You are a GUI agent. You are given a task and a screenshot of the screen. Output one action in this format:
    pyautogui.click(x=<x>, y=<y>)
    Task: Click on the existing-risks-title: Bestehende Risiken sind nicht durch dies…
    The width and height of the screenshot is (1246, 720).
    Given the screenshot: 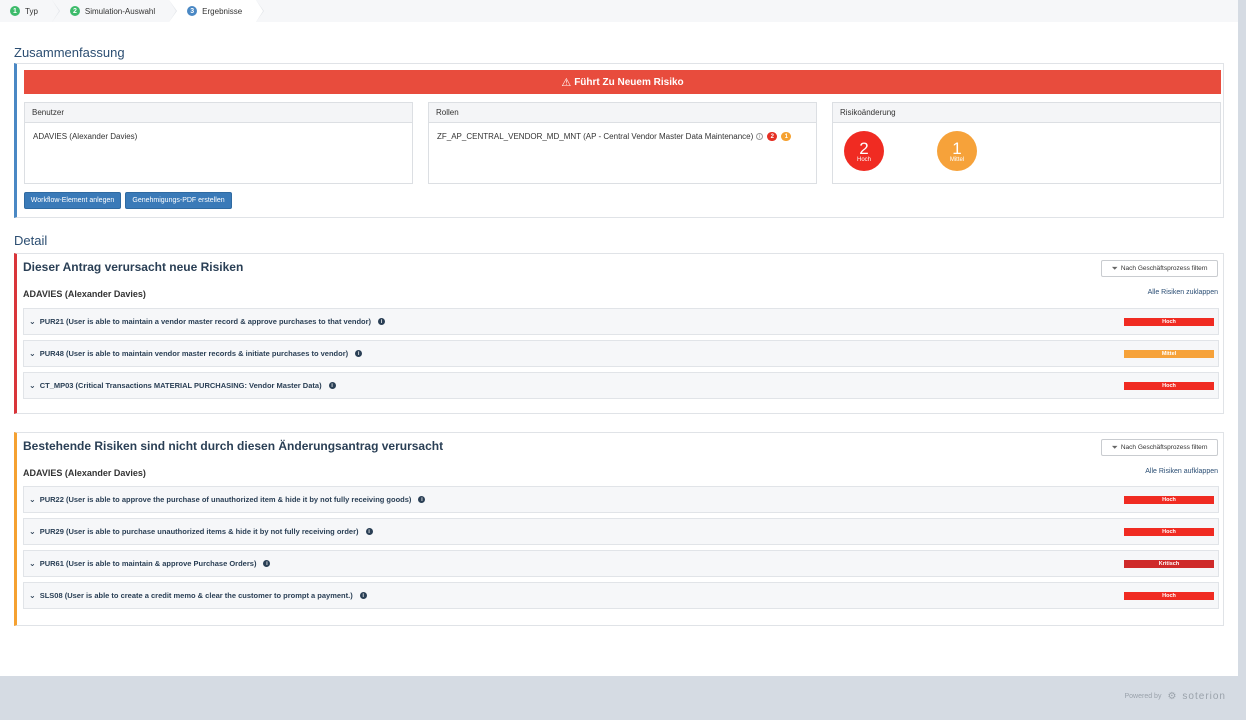 What is the action you would take?
    pyautogui.click(x=233, y=446)
    